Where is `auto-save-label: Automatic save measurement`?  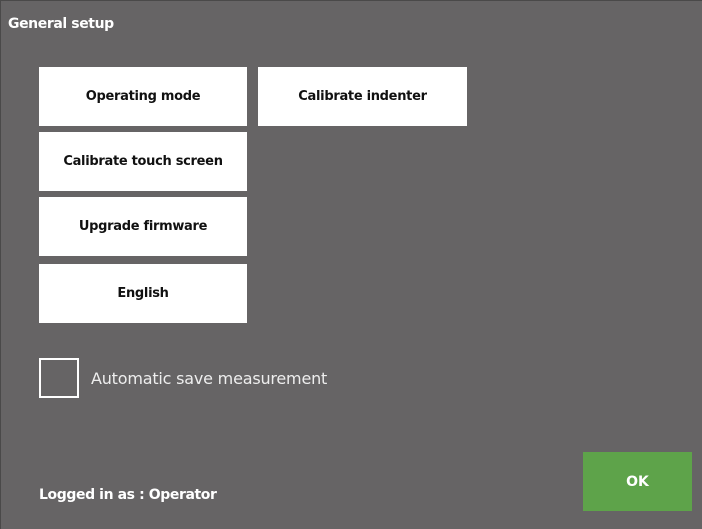 auto-save-label: Automatic save measurement is located at coordinates (209, 378).